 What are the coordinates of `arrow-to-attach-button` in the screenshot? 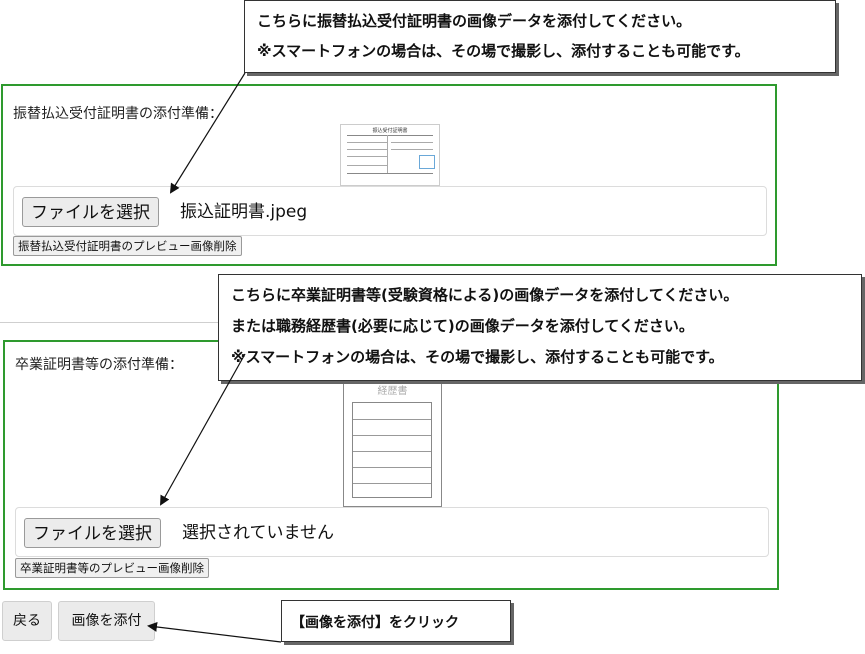 It's located at (214, 632).